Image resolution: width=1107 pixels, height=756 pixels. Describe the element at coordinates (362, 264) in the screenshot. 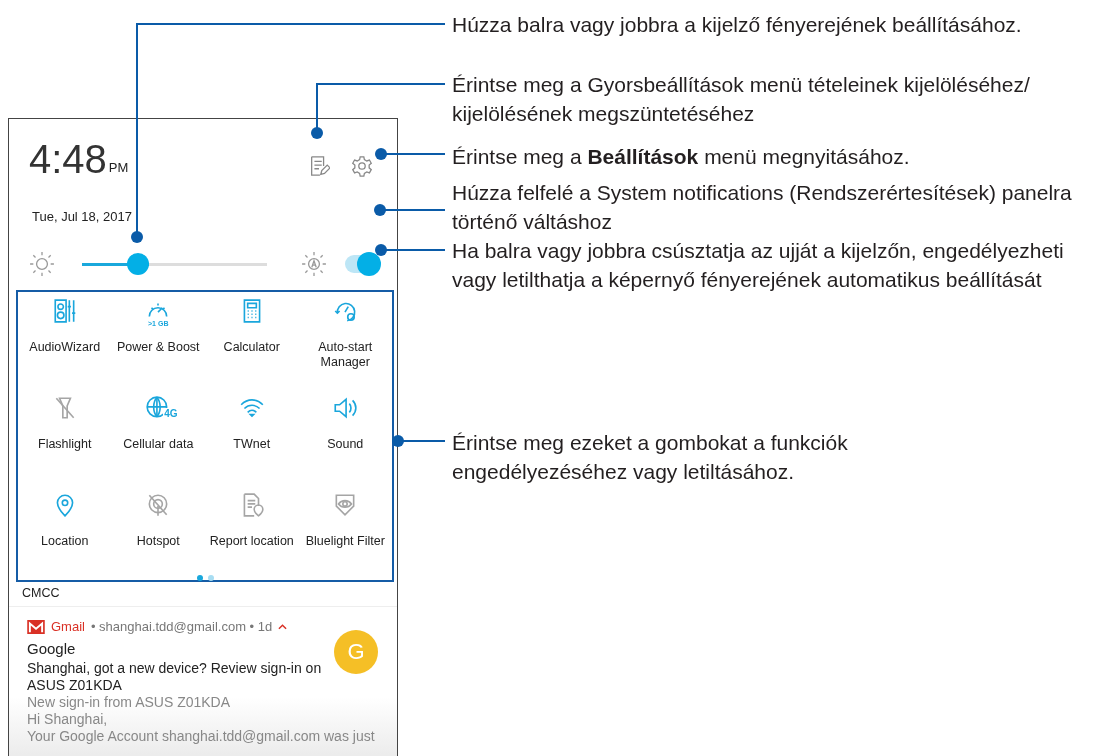

I see `auto-brightness-toggle` at that location.